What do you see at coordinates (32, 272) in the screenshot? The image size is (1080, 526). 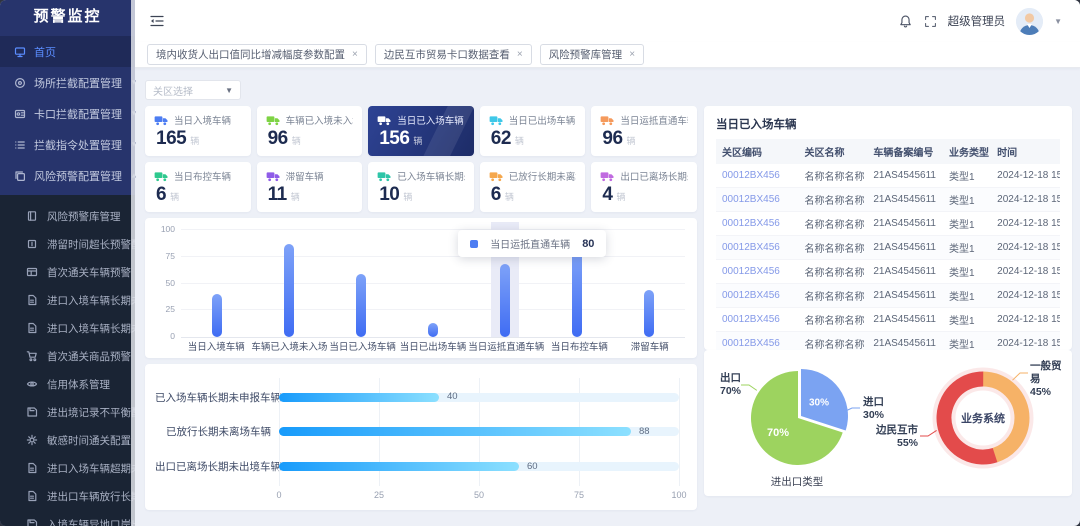 I see `card-icon` at bounding box center [32, 272].